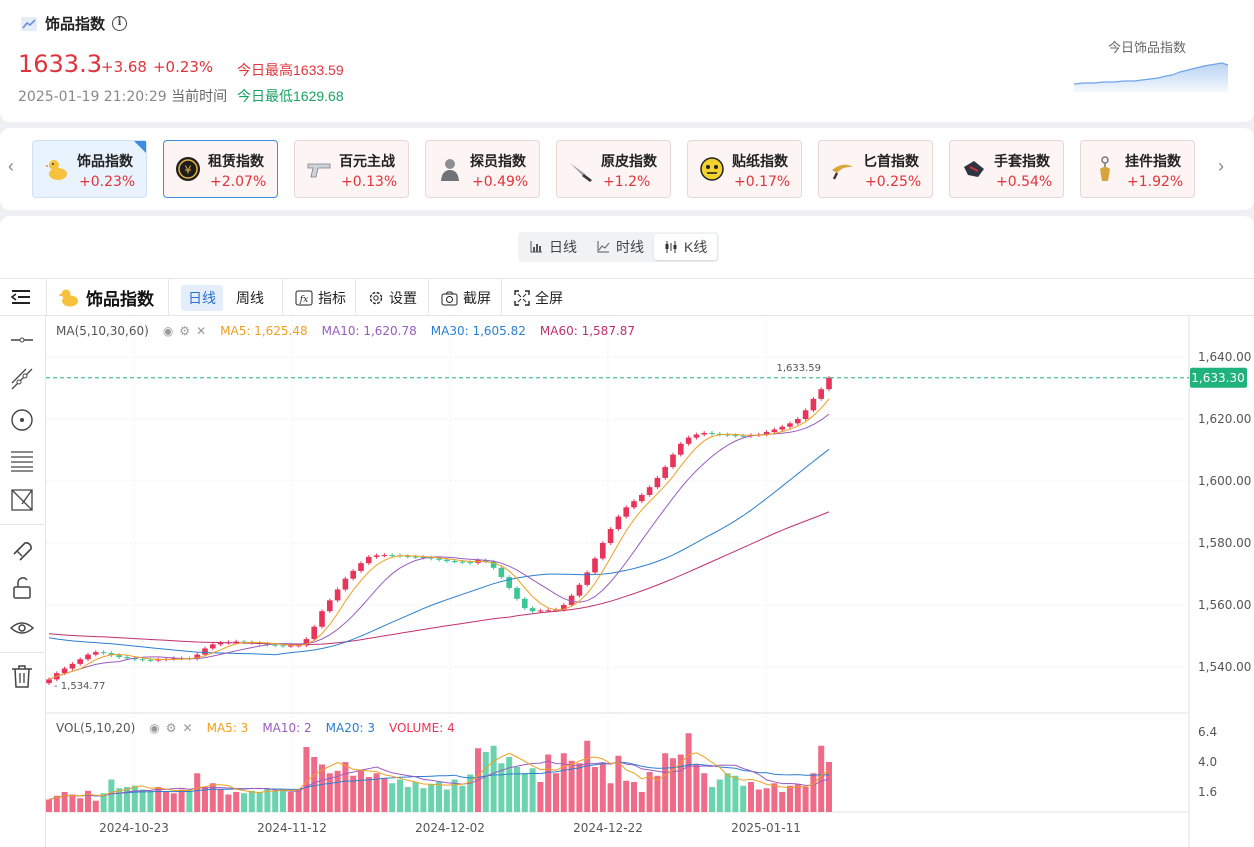 The image size is (1254, 847). What do you see at coordinates (351, 169) in the screenshot?
I see `category-card-pistol: 百元主战 +0.13%` at bounding box center [351, 169].